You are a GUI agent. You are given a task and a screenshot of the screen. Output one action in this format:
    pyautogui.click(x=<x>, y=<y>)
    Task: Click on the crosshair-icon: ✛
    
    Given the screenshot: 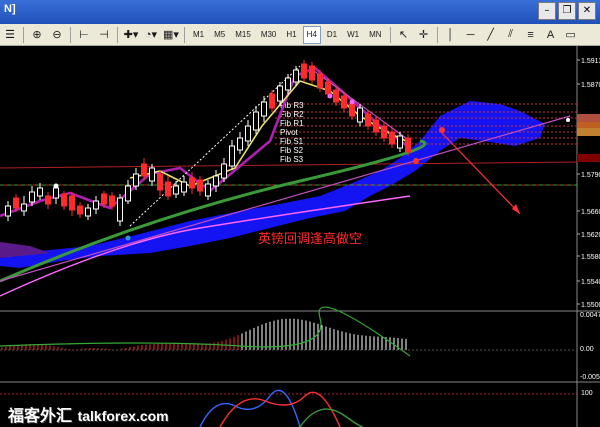 What is the action you would take?
    pyautogui.click(x=424, y=35)
    